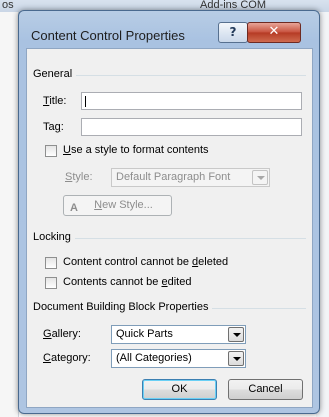  I want to click on dialog-titlebar: Content Control Properties ? ✕, so click(169, 29).